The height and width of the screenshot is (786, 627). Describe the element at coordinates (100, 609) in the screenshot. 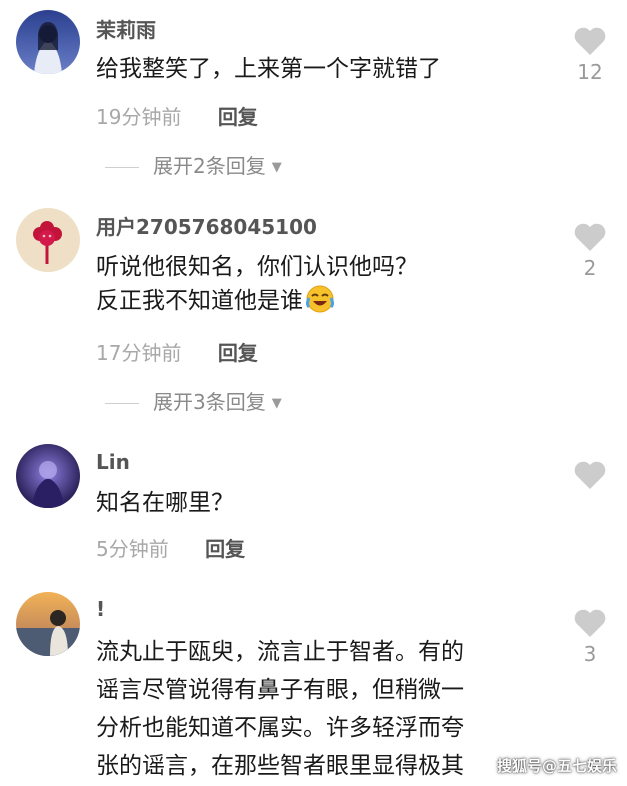

I see `username: !` at that location.